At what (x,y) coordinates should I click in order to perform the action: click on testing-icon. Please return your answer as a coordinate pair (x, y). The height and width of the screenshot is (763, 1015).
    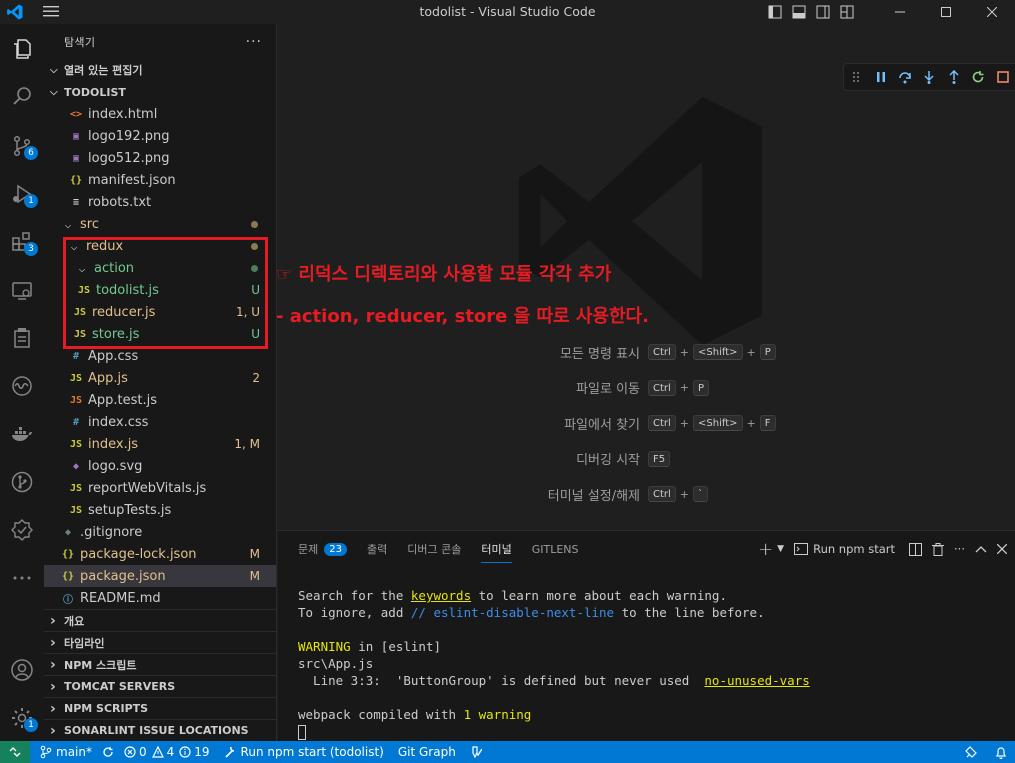
    Looking at the image, I should click on (22, 338).